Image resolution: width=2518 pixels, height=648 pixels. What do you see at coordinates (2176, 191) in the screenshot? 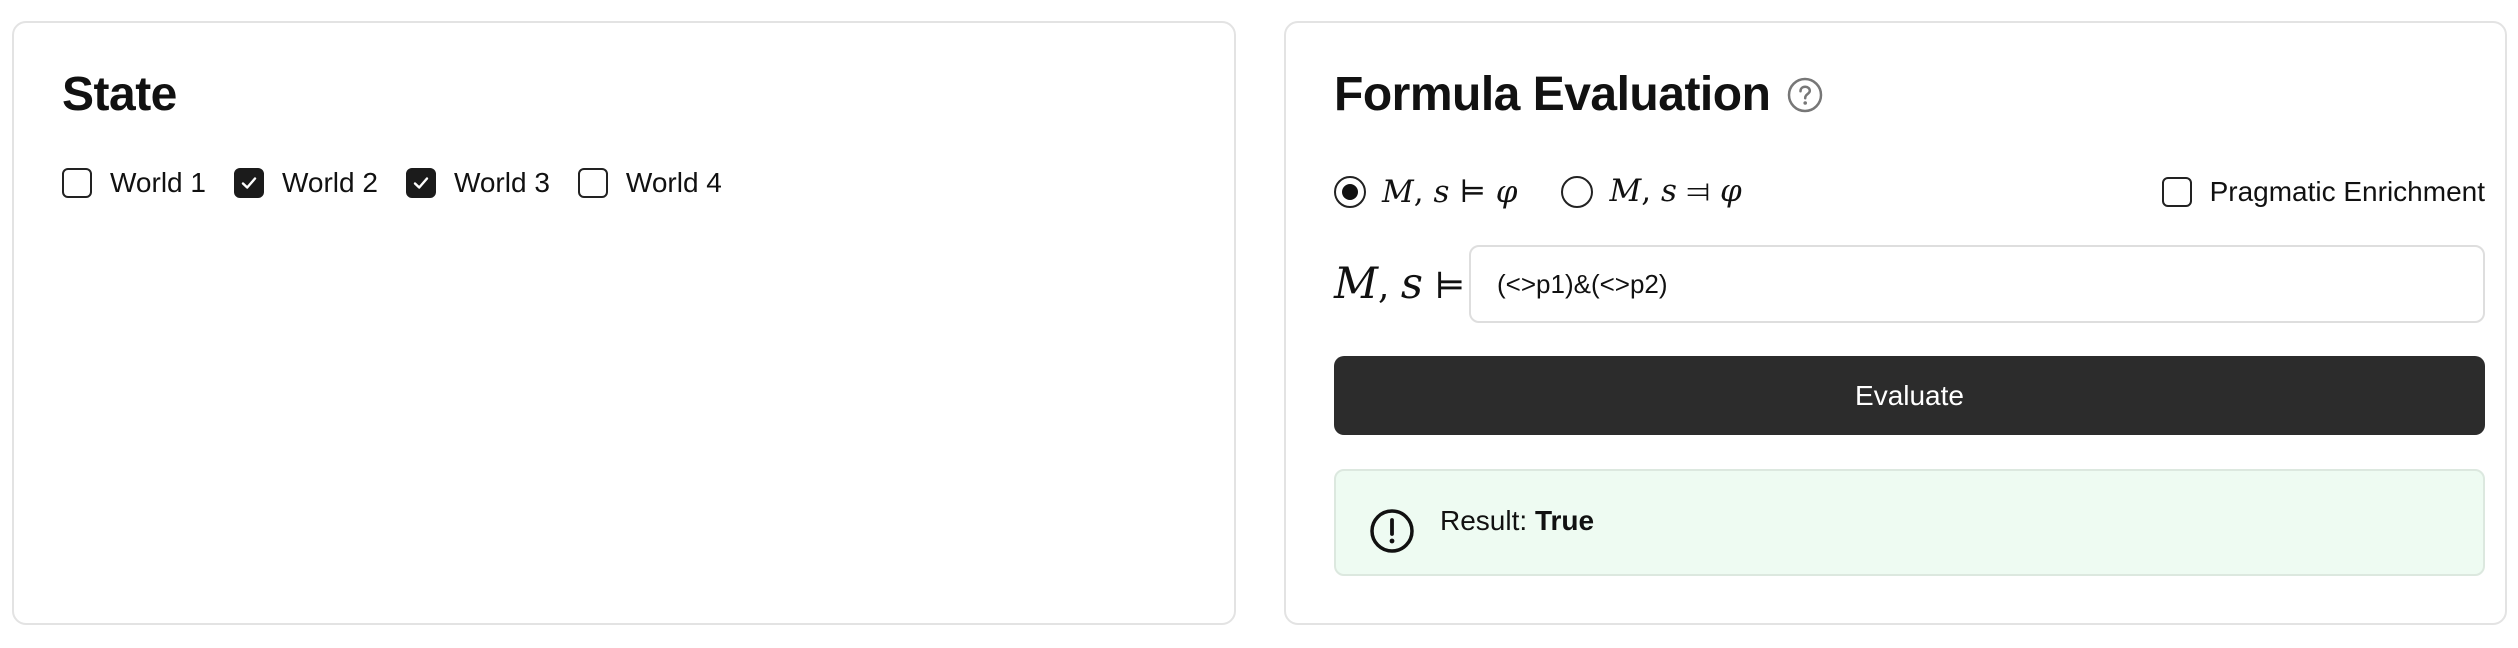
I see `pragmatic-enrichment-checkbox` at bounding box center [2176, 191].